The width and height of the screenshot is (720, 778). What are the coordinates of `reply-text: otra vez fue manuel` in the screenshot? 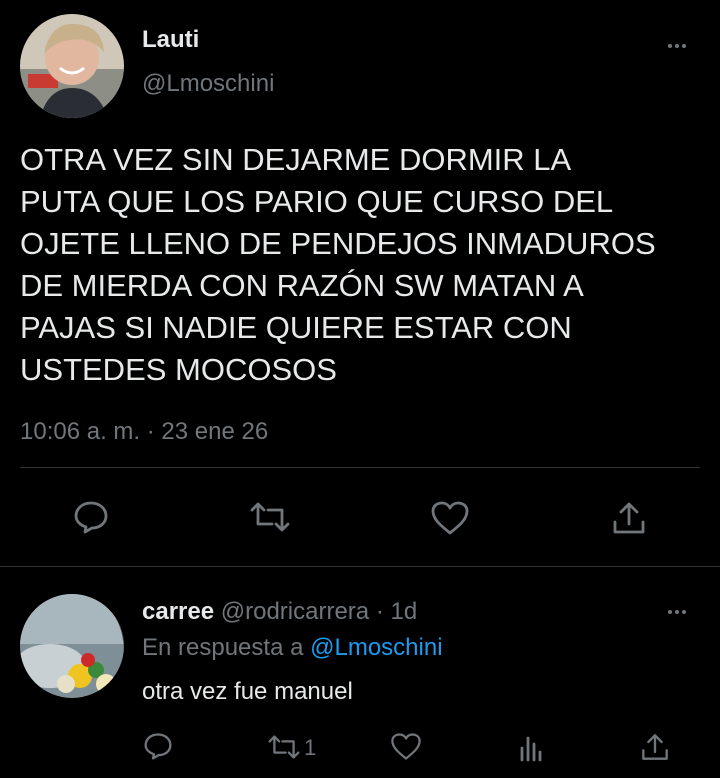 It's located at (247, 691).